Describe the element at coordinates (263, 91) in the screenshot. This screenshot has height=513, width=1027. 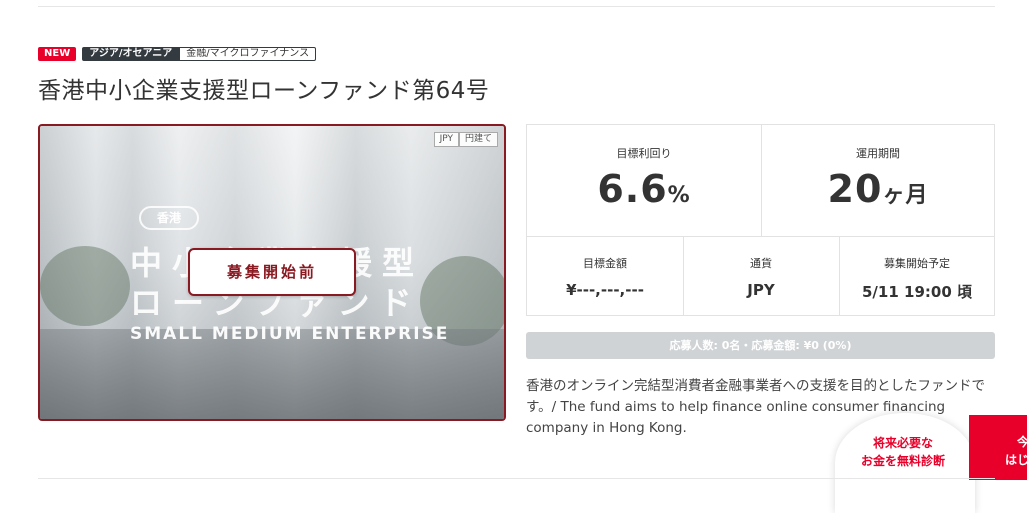
I see `fund-title: 香港中小企業支援型ローンファンド第64号` at that location.